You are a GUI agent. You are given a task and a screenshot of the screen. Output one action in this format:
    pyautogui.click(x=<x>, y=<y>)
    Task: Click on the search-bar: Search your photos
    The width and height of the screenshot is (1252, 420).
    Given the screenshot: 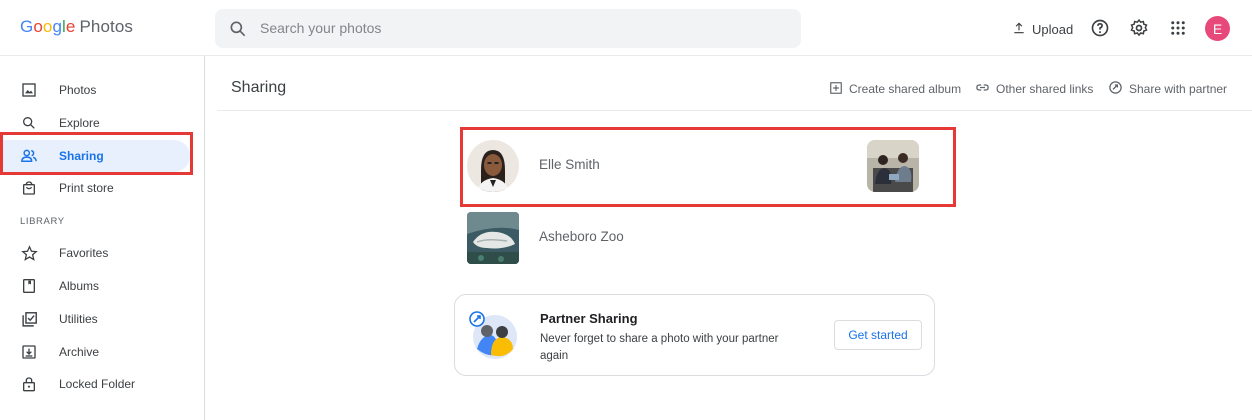 What is the action you would take?
    pyautogui.click(x=508, y=28)
    